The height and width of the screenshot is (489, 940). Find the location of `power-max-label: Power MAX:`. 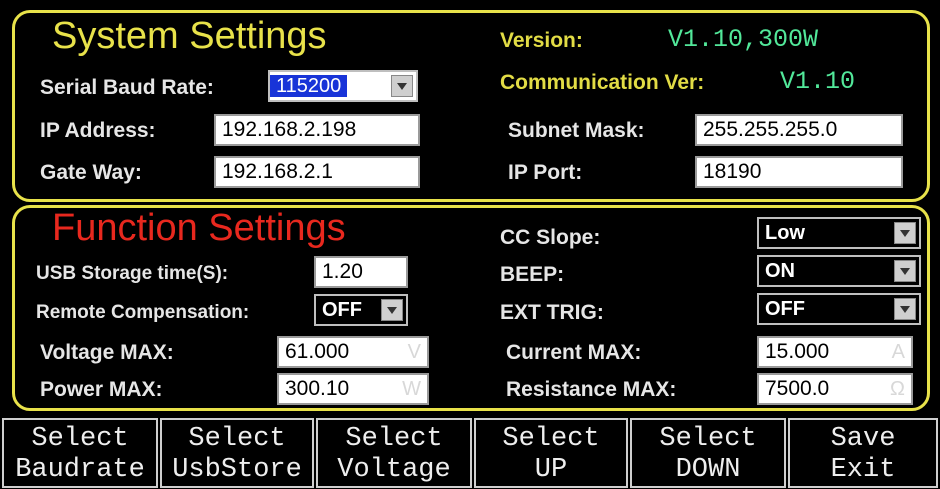

power-max-label: Power MAX: is located at coordinates (101, 389).